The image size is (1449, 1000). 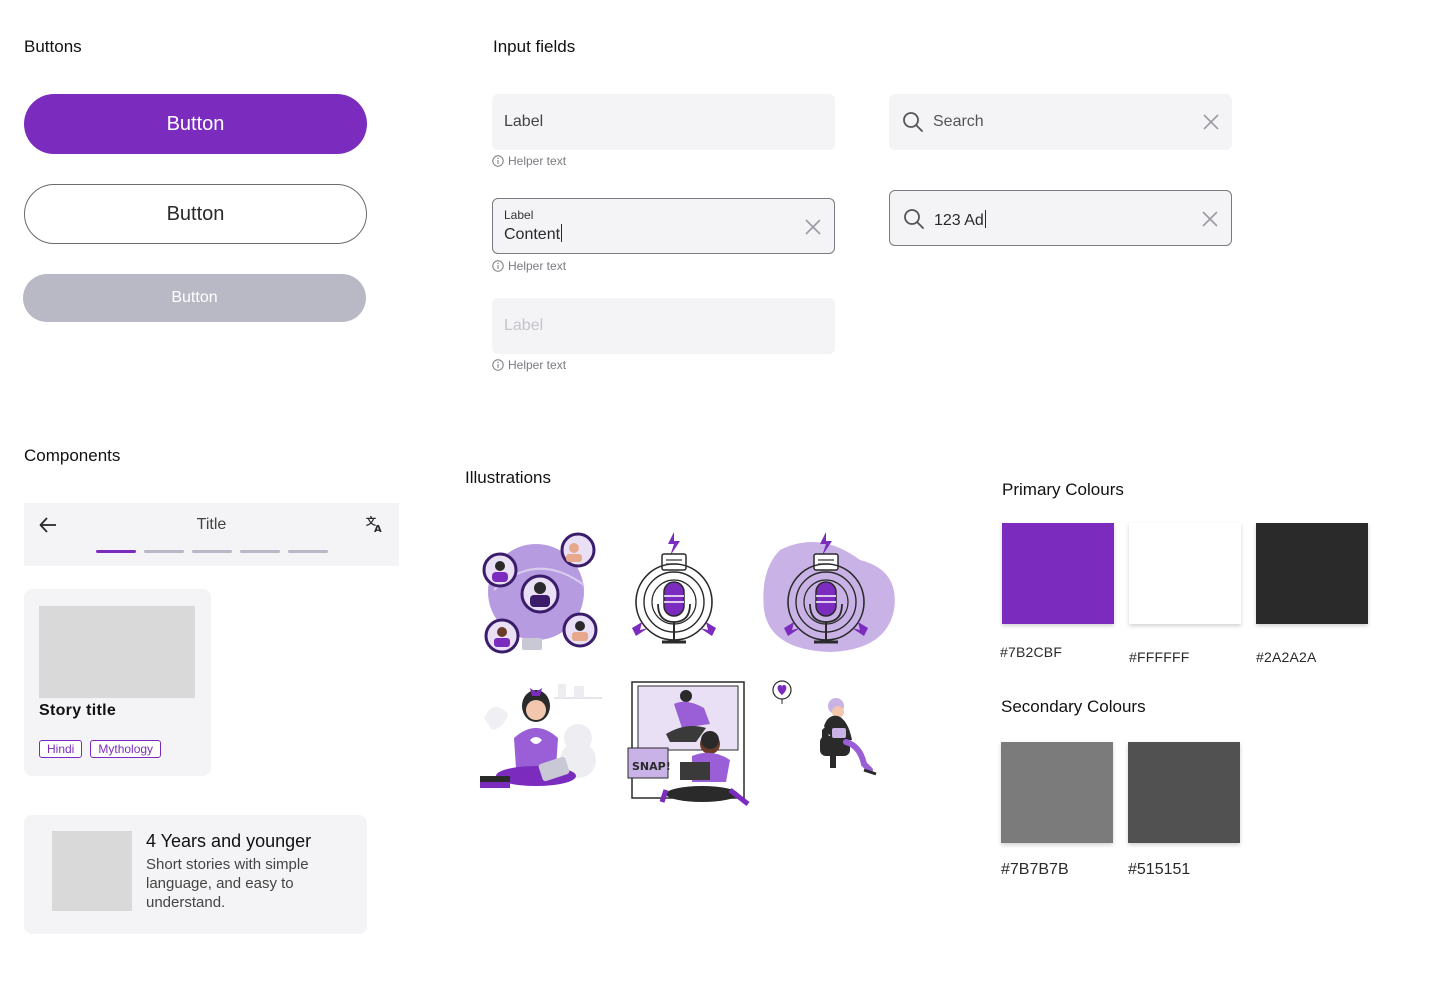 I want to click on field-value-text: Content, so click(x=532, y=234).